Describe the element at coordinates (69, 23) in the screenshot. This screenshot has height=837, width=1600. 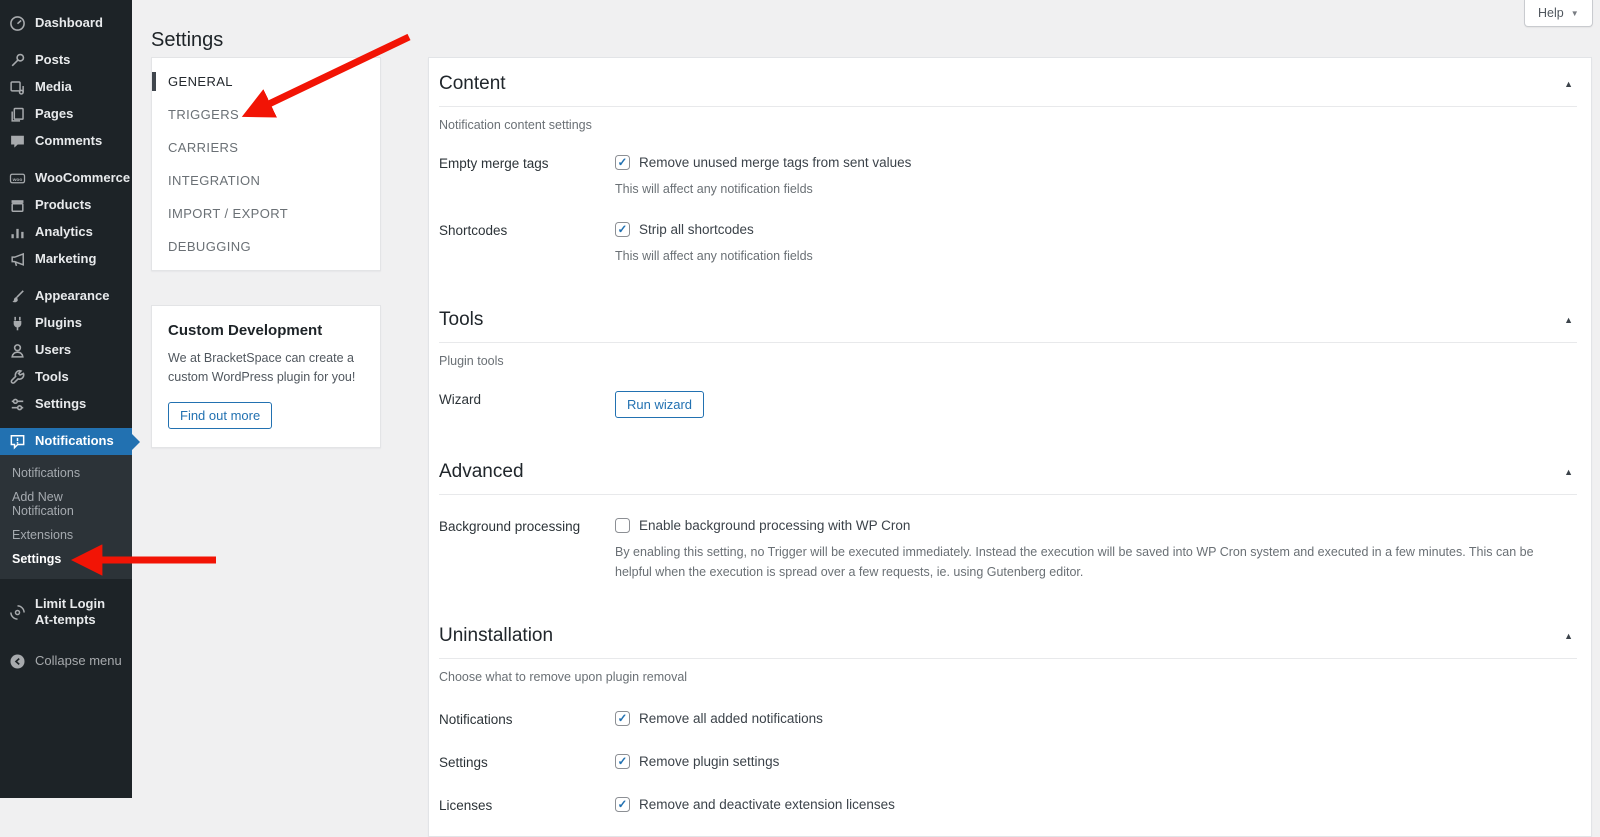
I see `sidebar-item-label: Dashboard` at that location.